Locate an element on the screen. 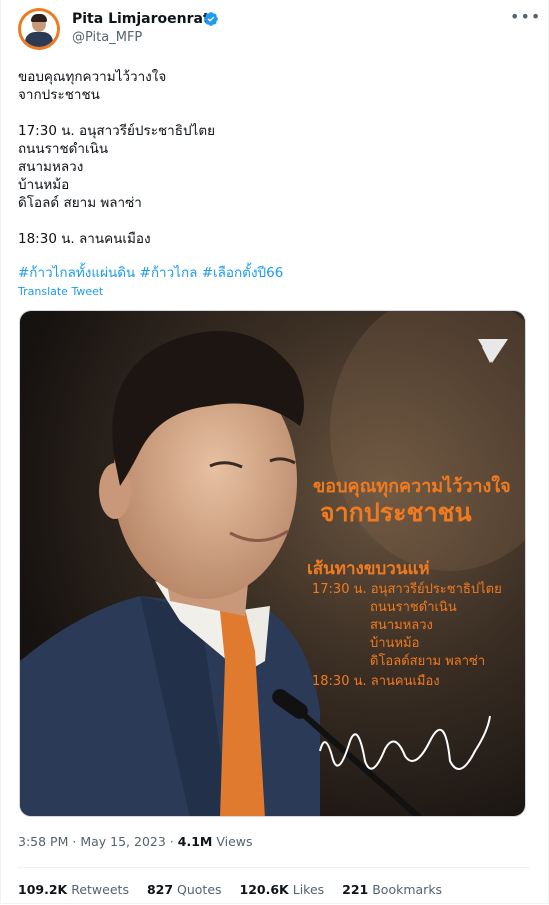  tweet-line: 18:30 น. ลานคนเมือง is located at coordinates (84, 239).